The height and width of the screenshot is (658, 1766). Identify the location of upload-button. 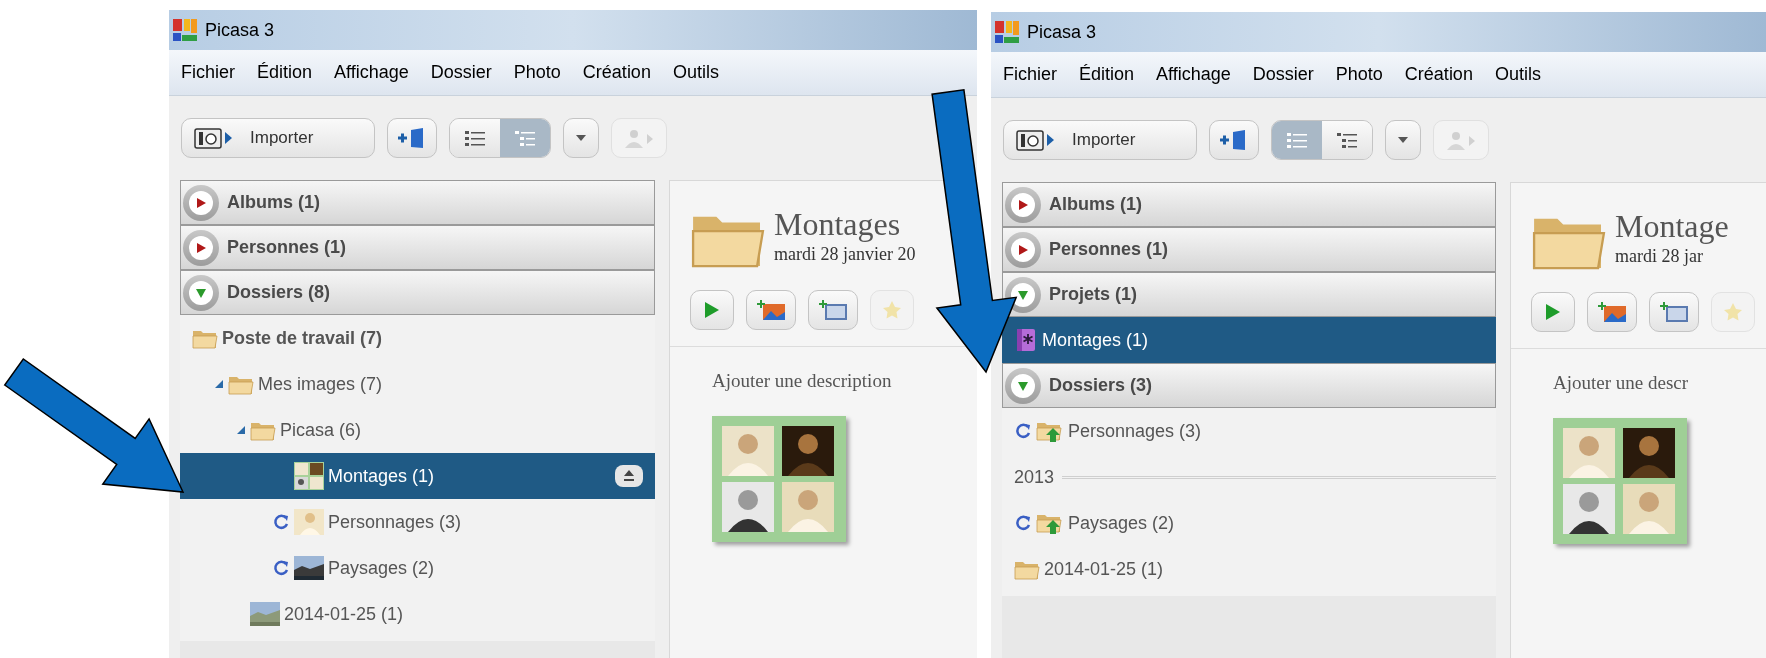
(629, 476).